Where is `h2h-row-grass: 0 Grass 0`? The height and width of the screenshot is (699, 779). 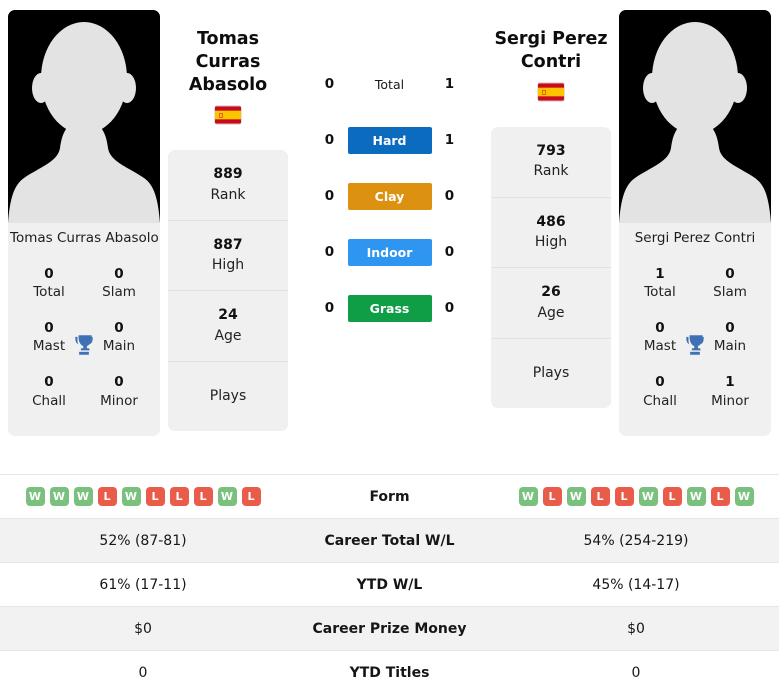 h2h-row-grass: 0 Grass 0 is located at coordinates (389, 308).